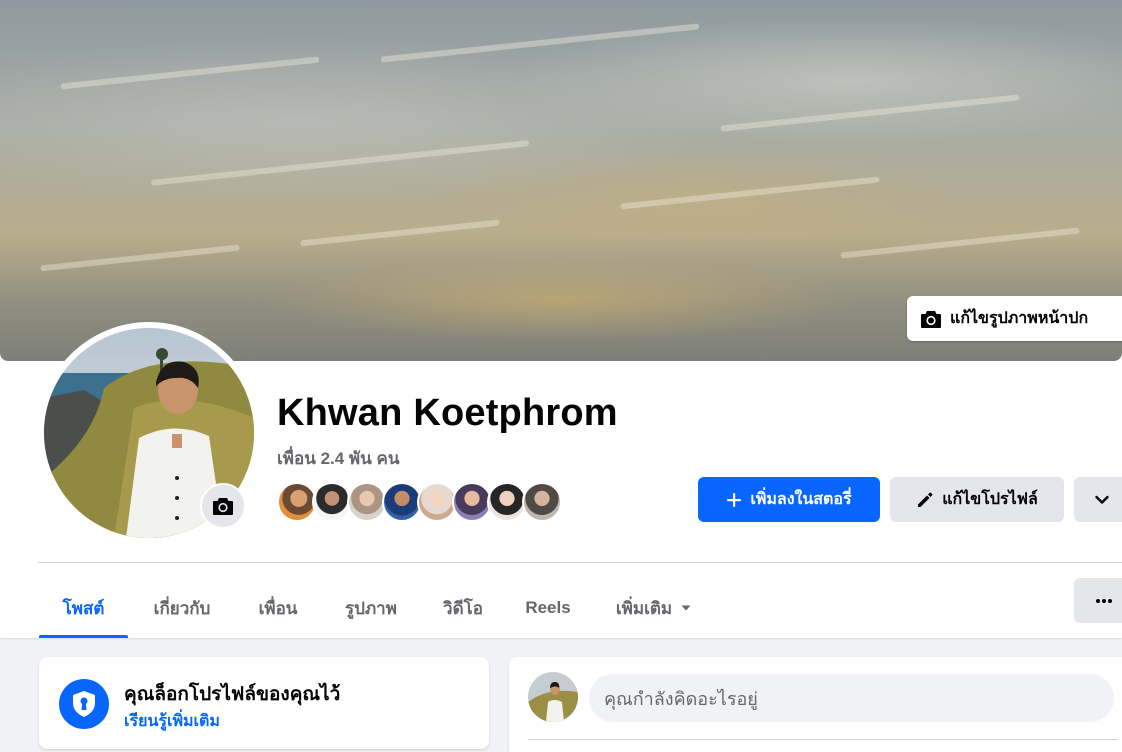 This screenshot has width=1122, height=752. I want to click on learn-more-link: เรียนรู้เพิ่มเติม, so click(172, 721).